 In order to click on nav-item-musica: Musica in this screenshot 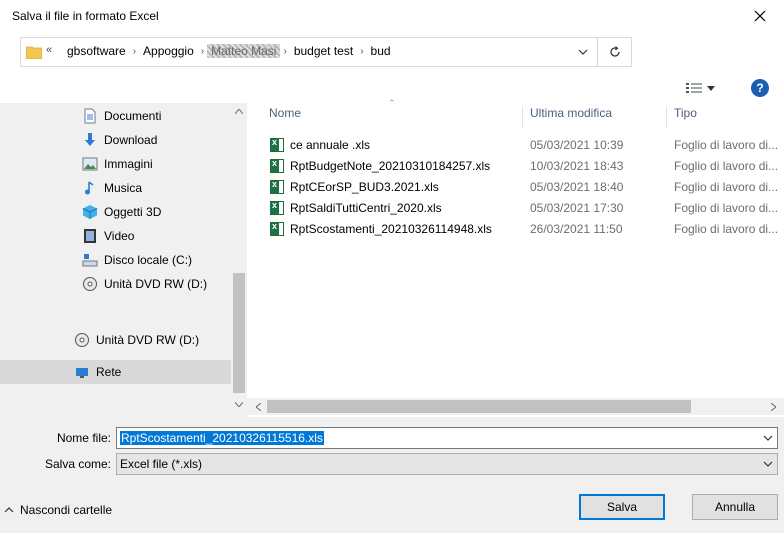, I will do `click(112, 188)`.